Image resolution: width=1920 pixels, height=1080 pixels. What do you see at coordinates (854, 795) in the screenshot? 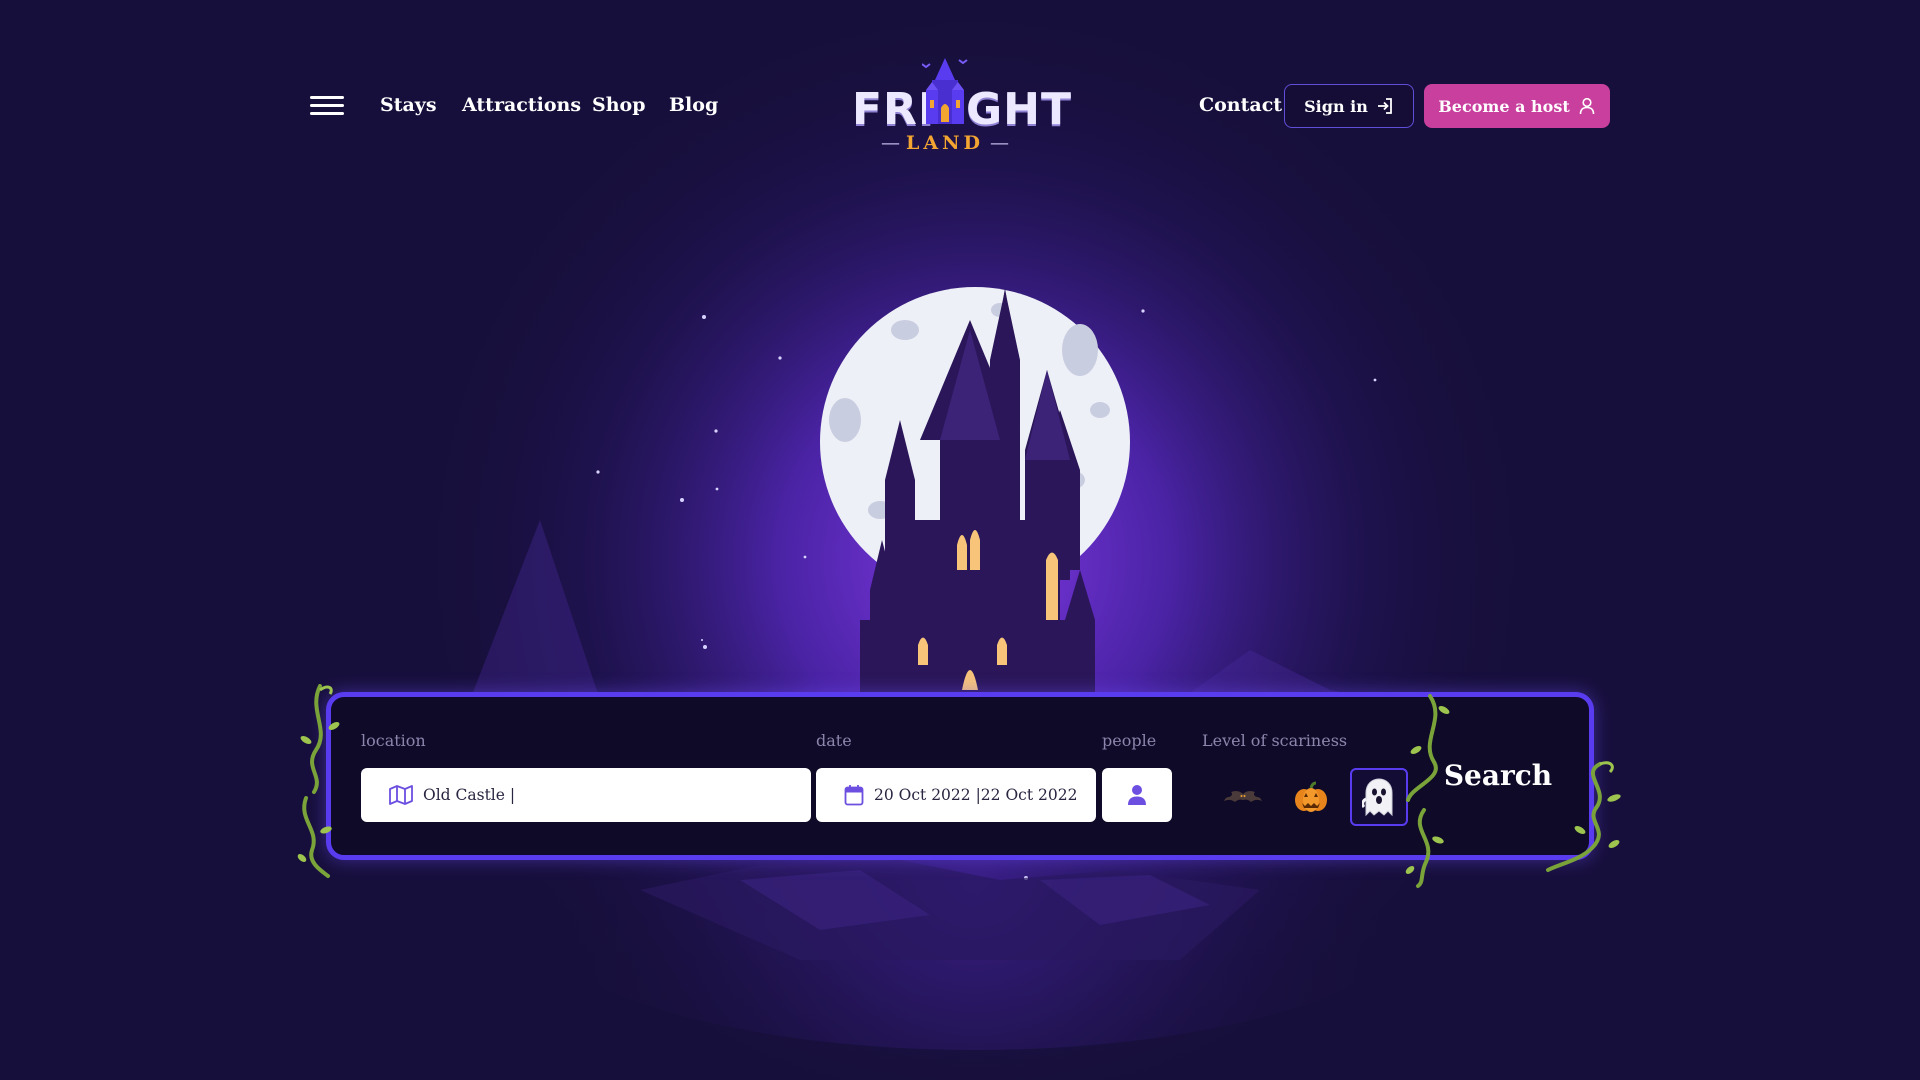
I see `calendar-icon` at bounding box center [854, 795].